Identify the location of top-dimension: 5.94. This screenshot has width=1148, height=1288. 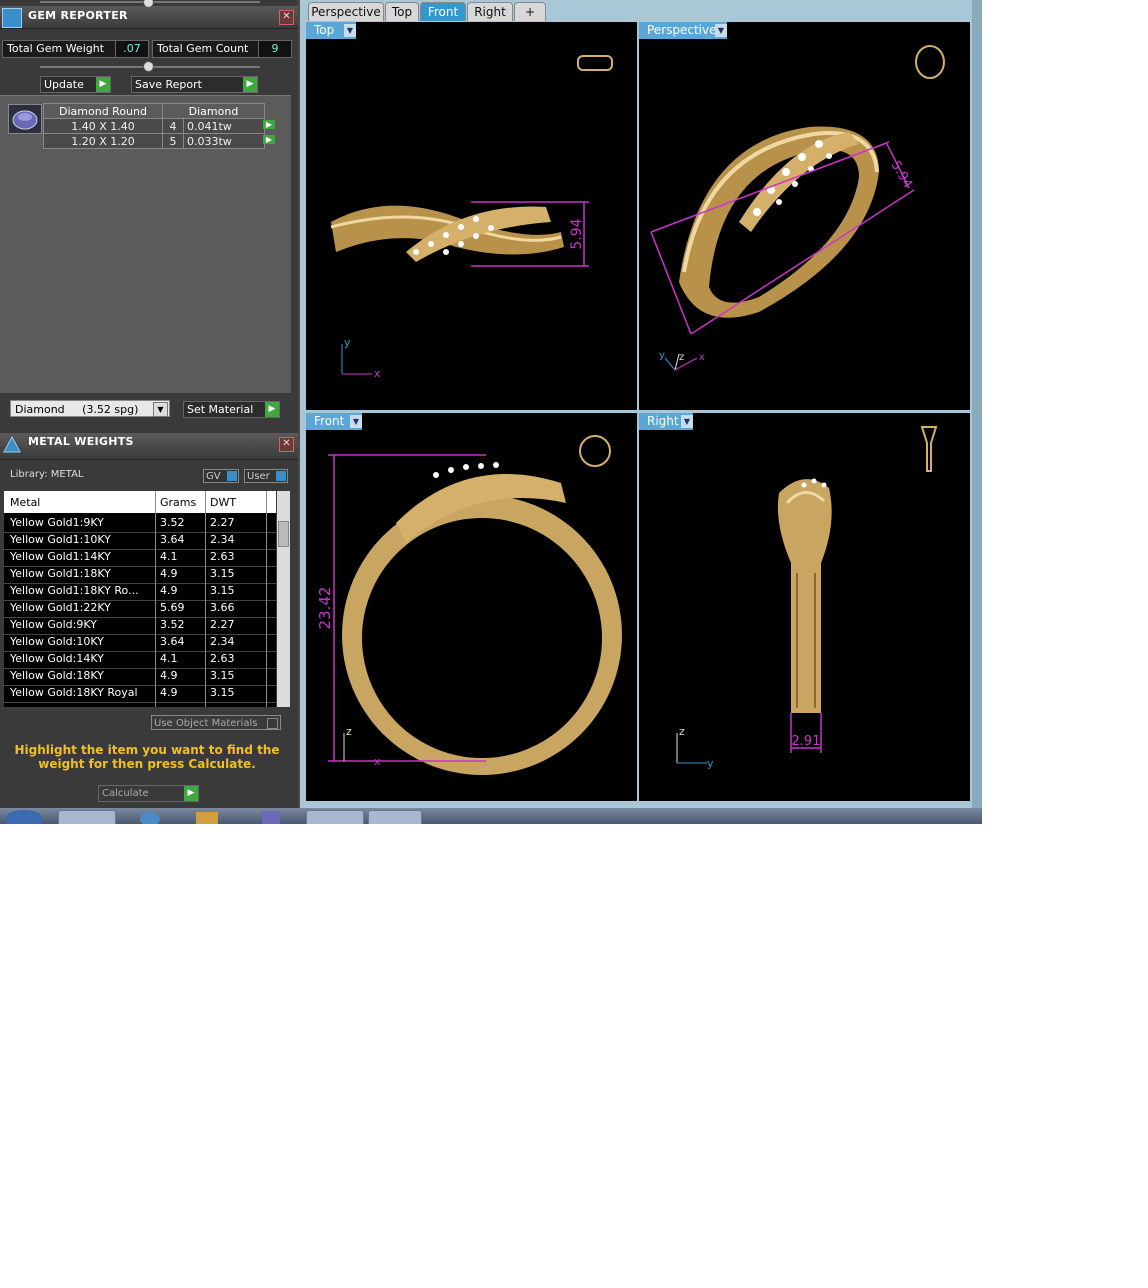
(577, 233).